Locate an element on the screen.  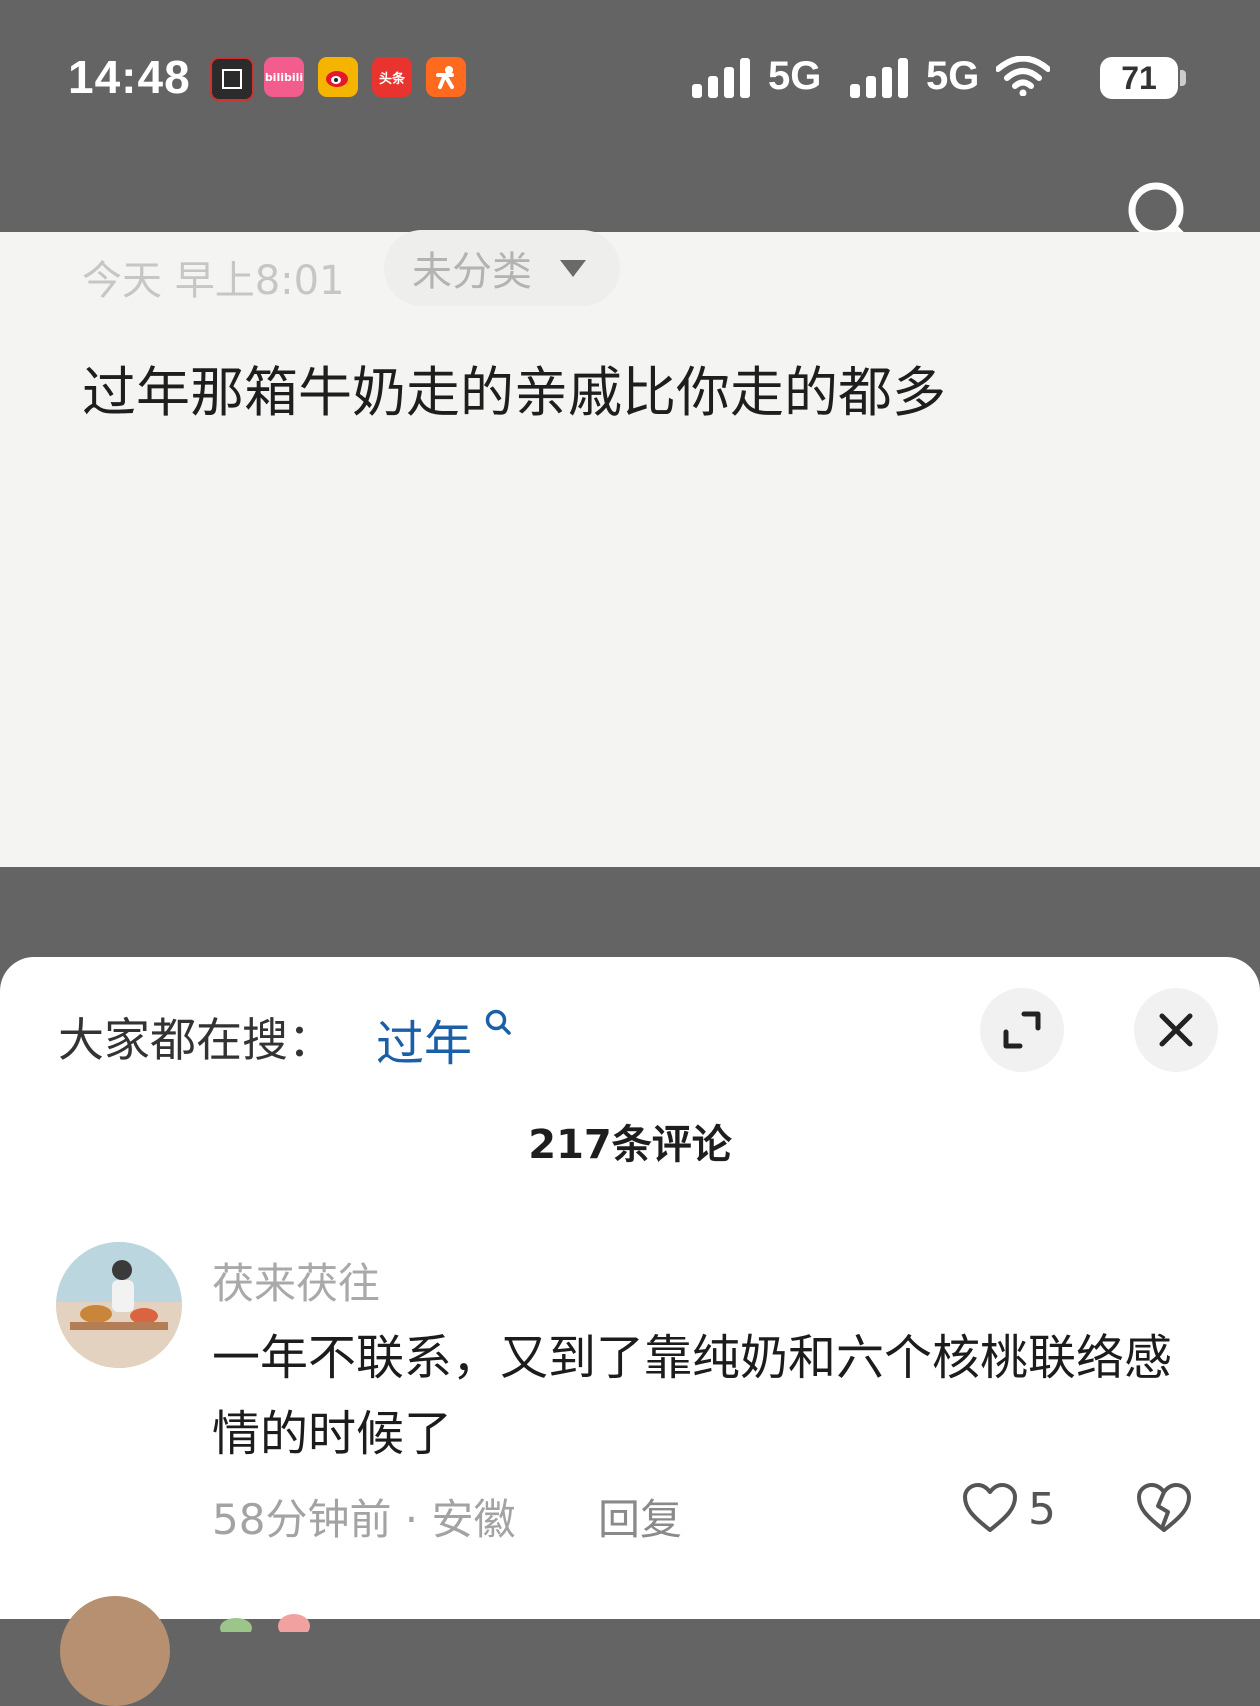
category-dropdown: 未分类 is located at coordinates (502, 268).